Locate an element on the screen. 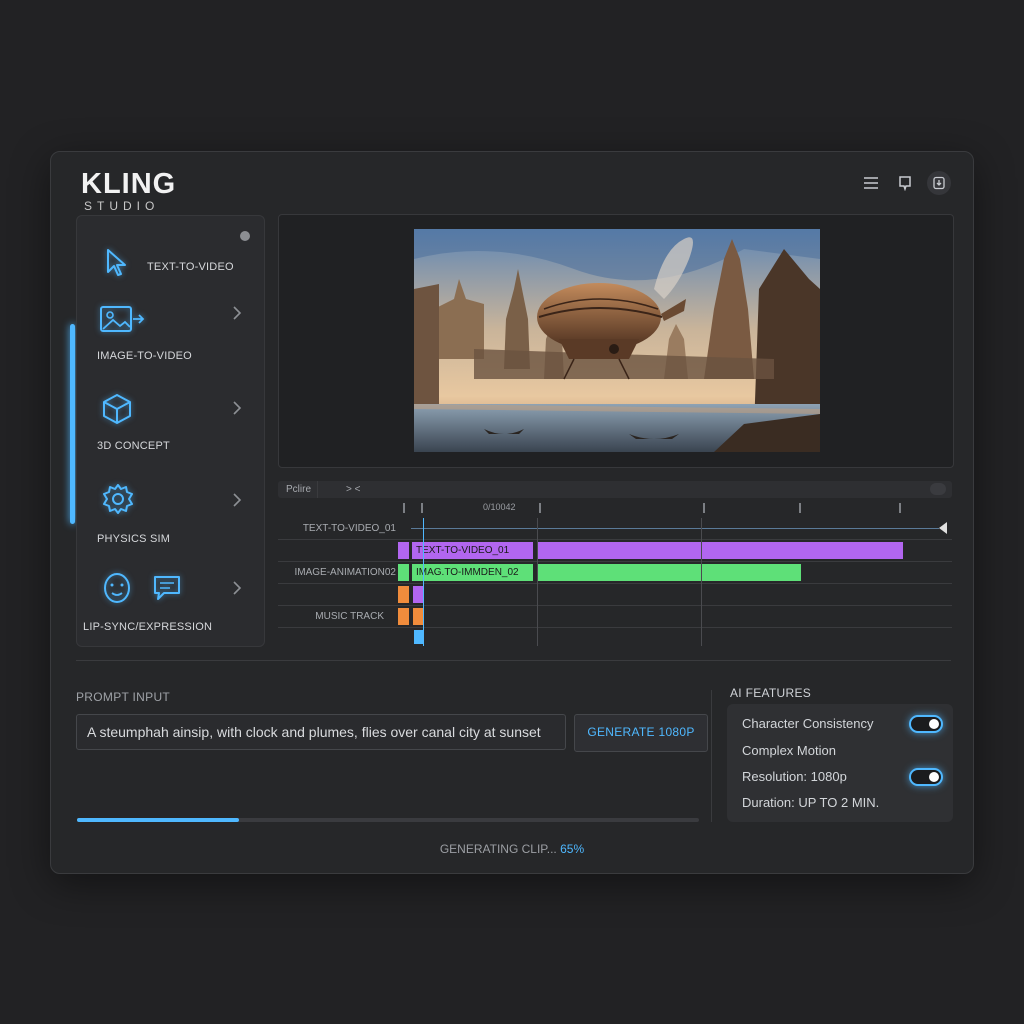  notification-icon is located at coordinates (905, 183).